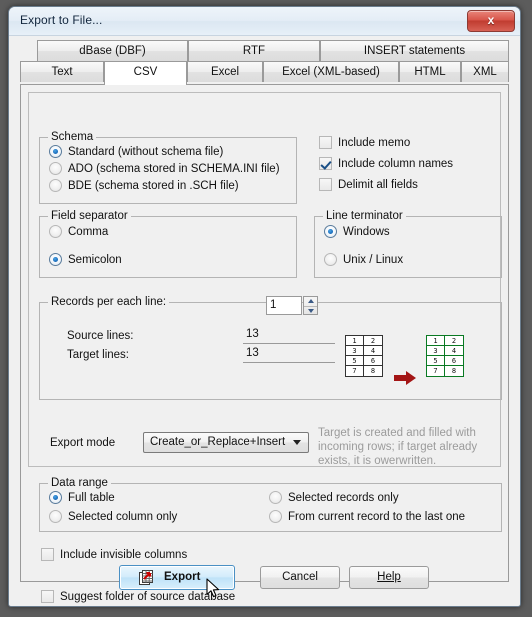 Image resolution: width=532 pixels, height=617 pixels. What do you see at coordinates (373, 259) in the screenshot?
I see `radio-label: Unix / Linux` at bounding box center [373, 259].